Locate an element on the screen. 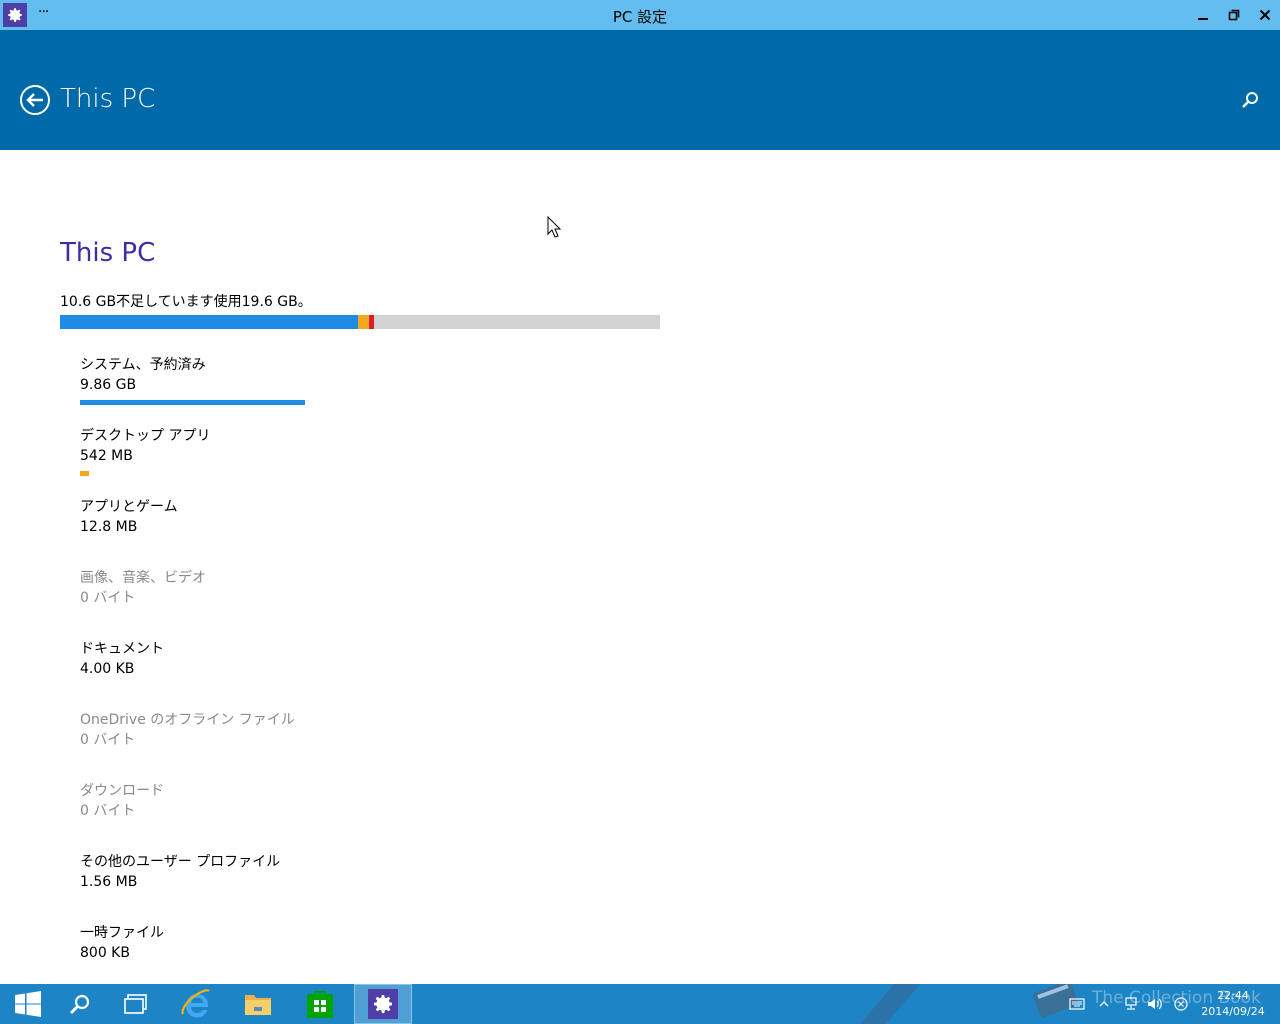 The image size is (1280, 1024). window-title: PC 設定 is located at coordinates (640, 17).